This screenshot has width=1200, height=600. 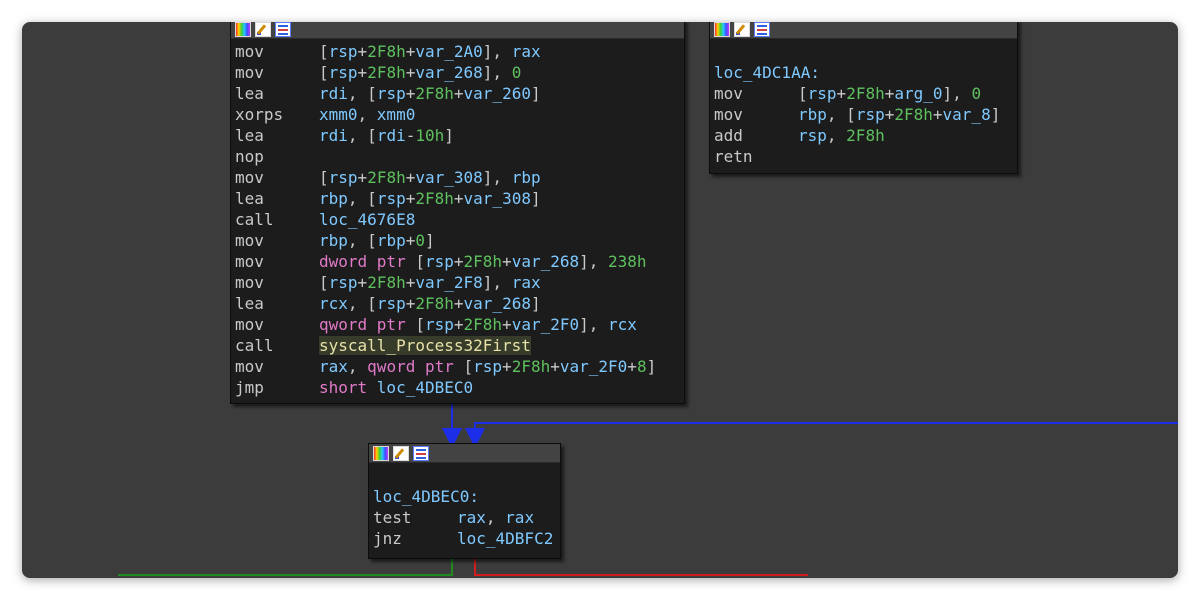 I want to click on instruction-line: lea rbp, [rsp+2F8h+var_308], so click(x=457, y=198).